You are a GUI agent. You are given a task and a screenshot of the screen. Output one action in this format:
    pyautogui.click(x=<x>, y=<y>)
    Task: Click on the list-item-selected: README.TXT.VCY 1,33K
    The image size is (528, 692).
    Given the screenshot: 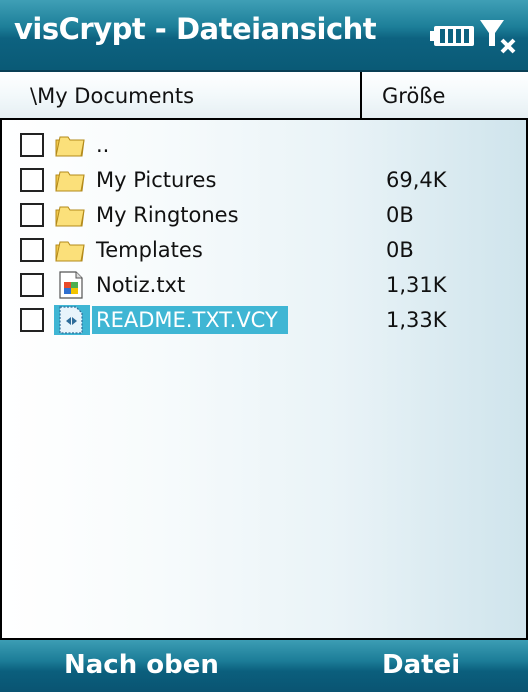 What is the action you would take?
    pyautogui.click(x=264, y=320)
    